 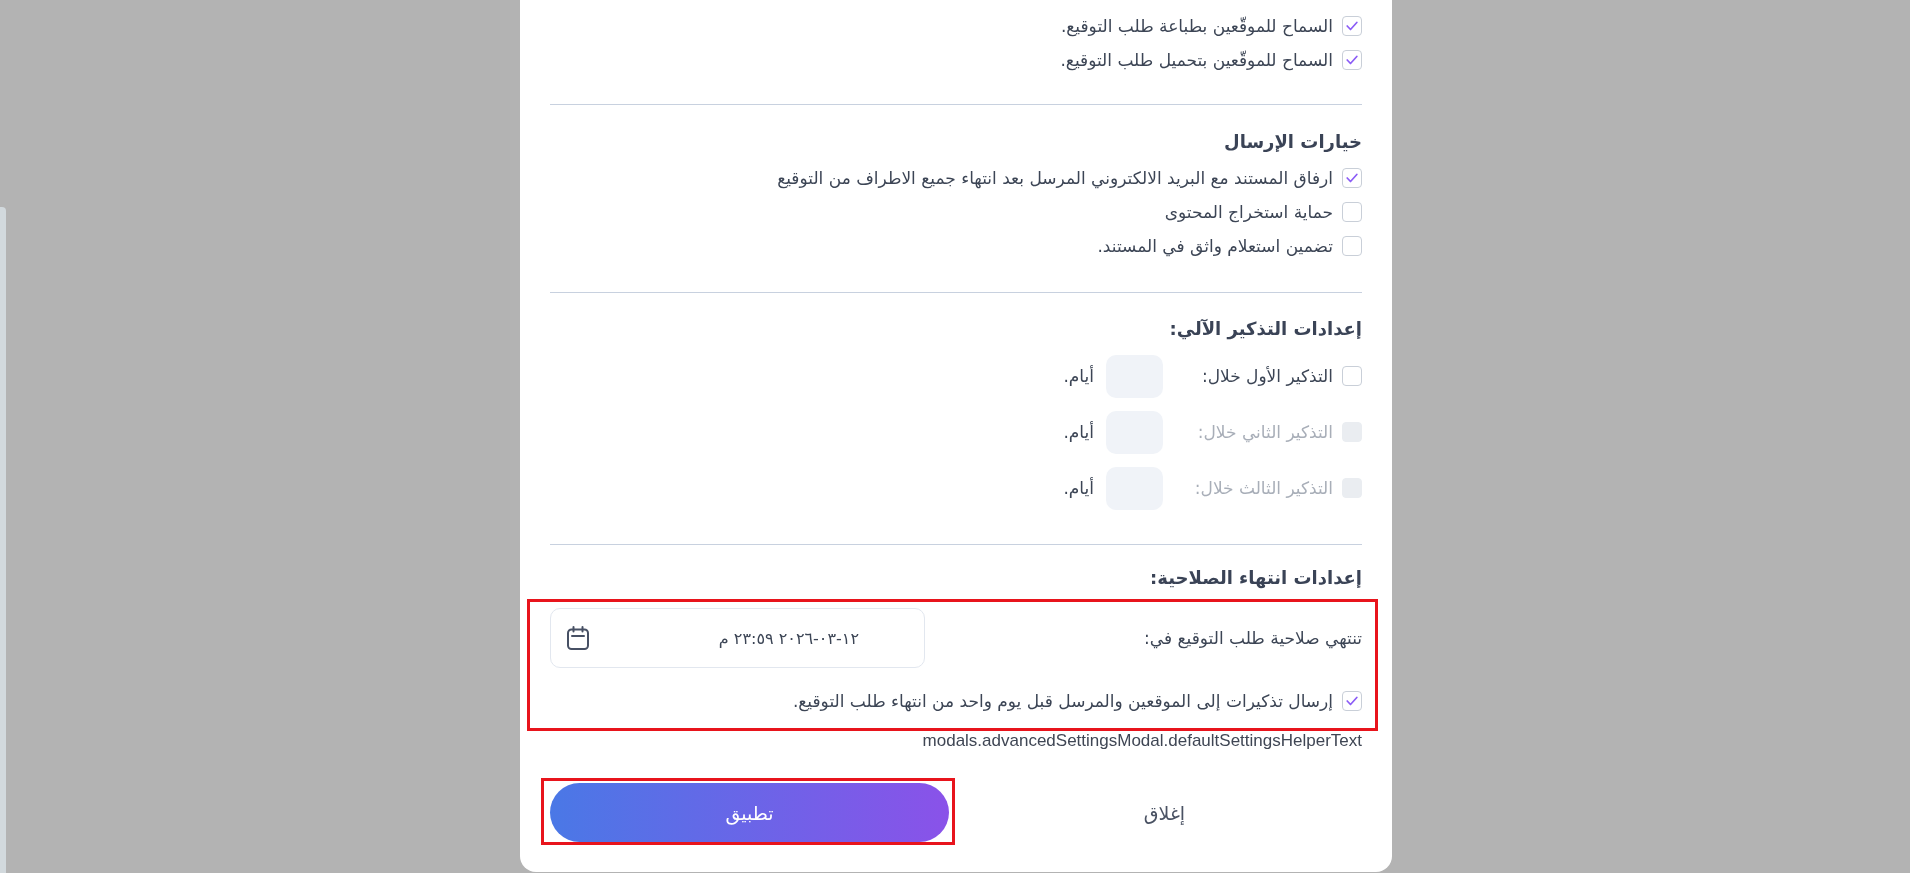 What do you see at coordinates (1264, 432) in the screenshot?
I see `reminder-label: التذكير الثاني خلال:` at bounding box center [1264, 432].